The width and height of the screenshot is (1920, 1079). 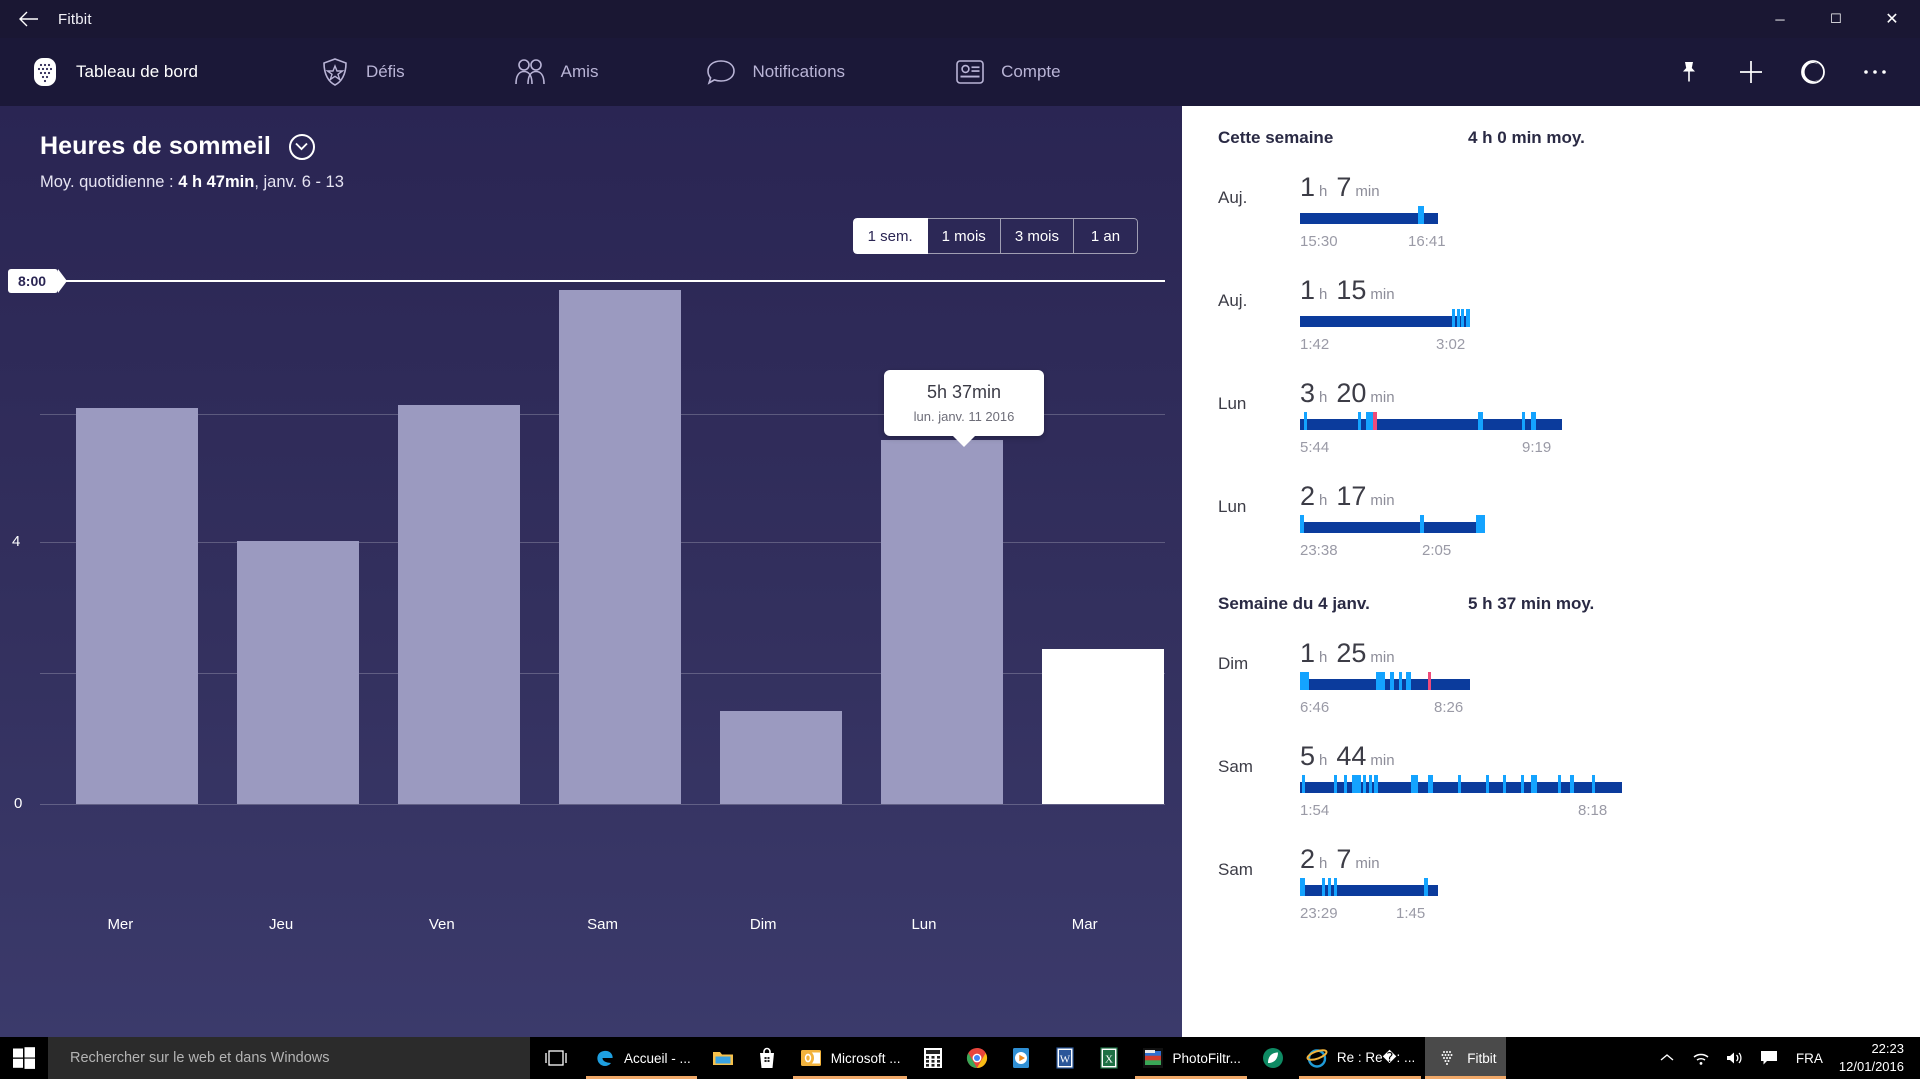 I want to click on nav-item-compte: Compte, so click(x=1007, y=72).